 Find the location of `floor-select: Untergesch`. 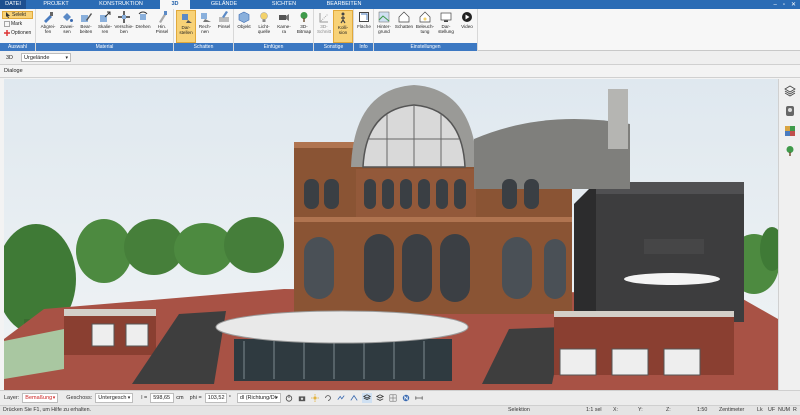

floor-select: Untergesch is located at coordinates (114, 398).